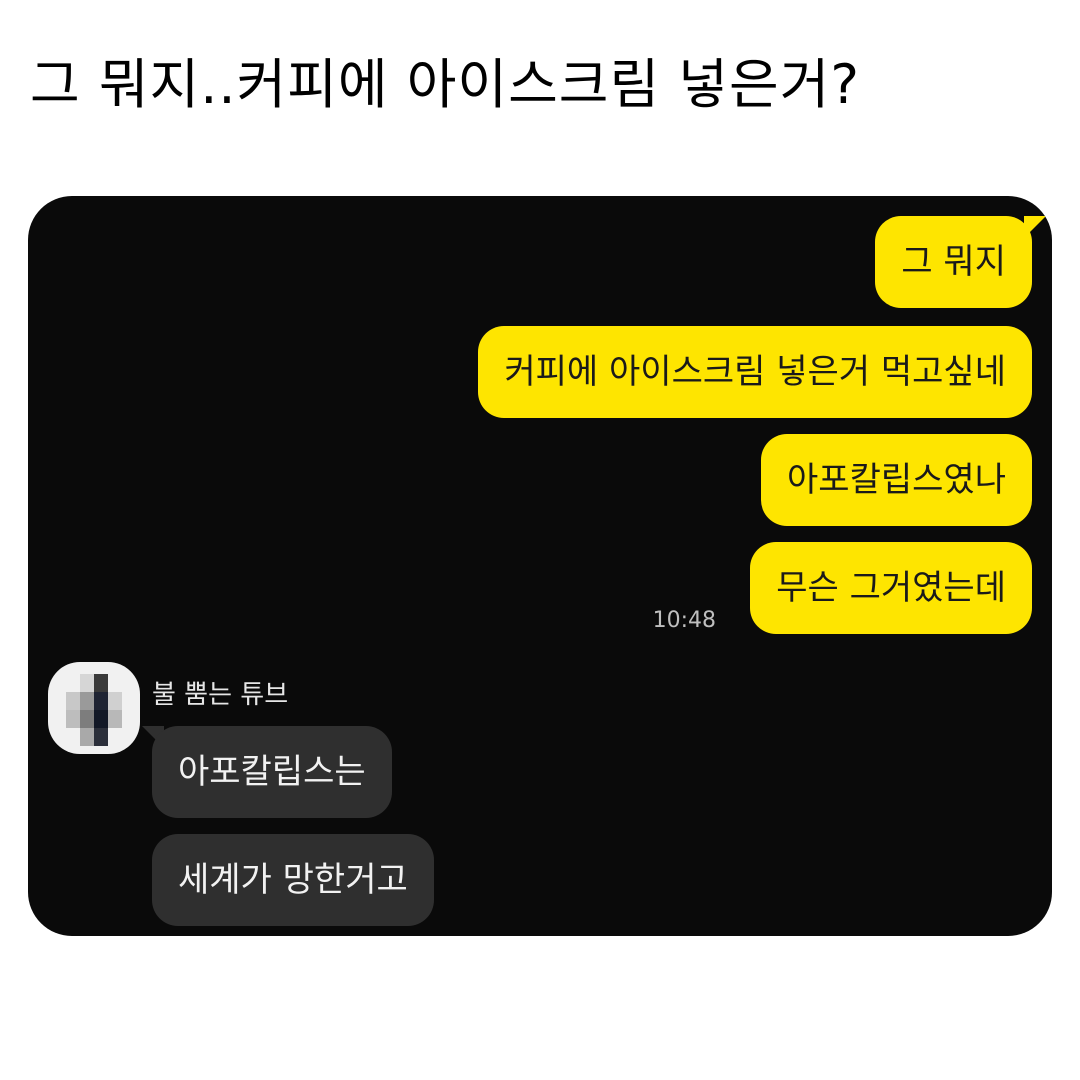  What do you see at coordinates (272, 772) in the screenshot?
I see `received-message-bubble: 아포칼립스는` at bounding box center [272, 772].